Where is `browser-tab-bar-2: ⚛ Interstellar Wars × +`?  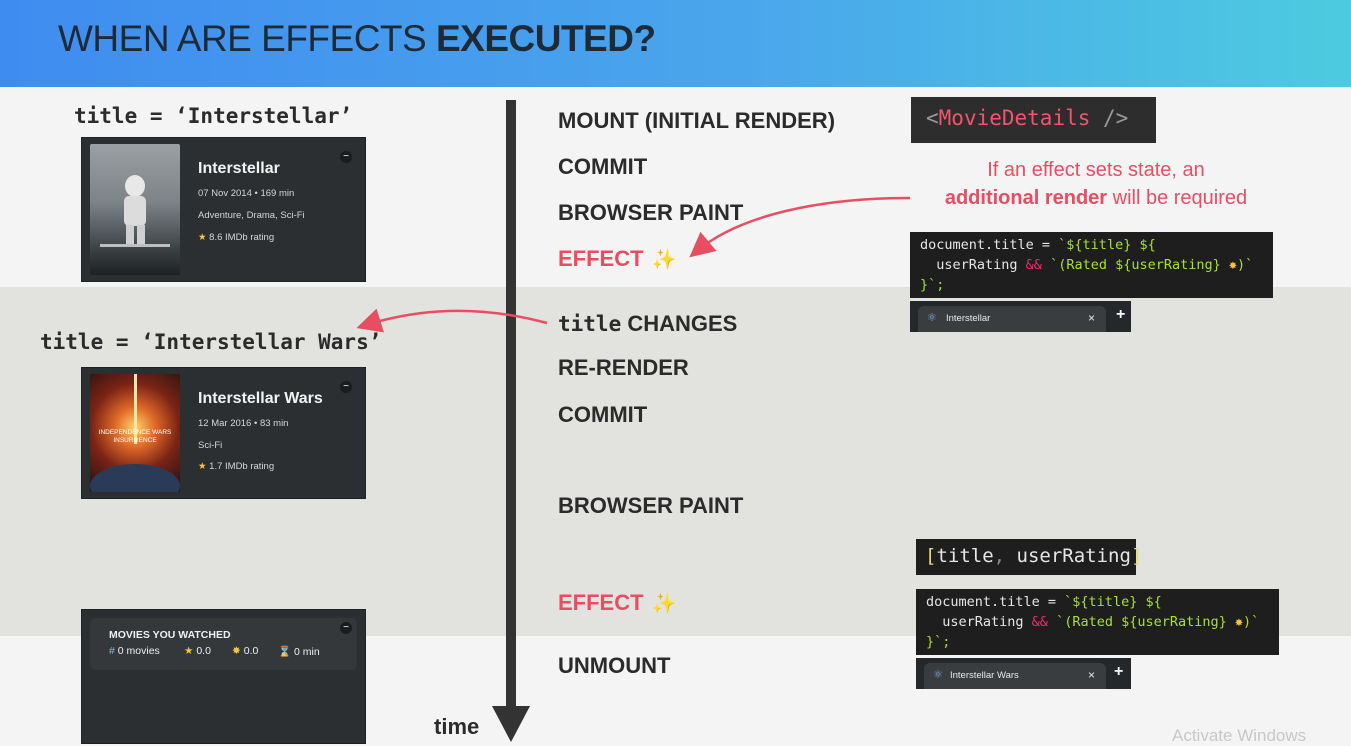
browser-tab-bar-2: ⚛ Interstellar Wars × + is located at coordinates (1023, 673).